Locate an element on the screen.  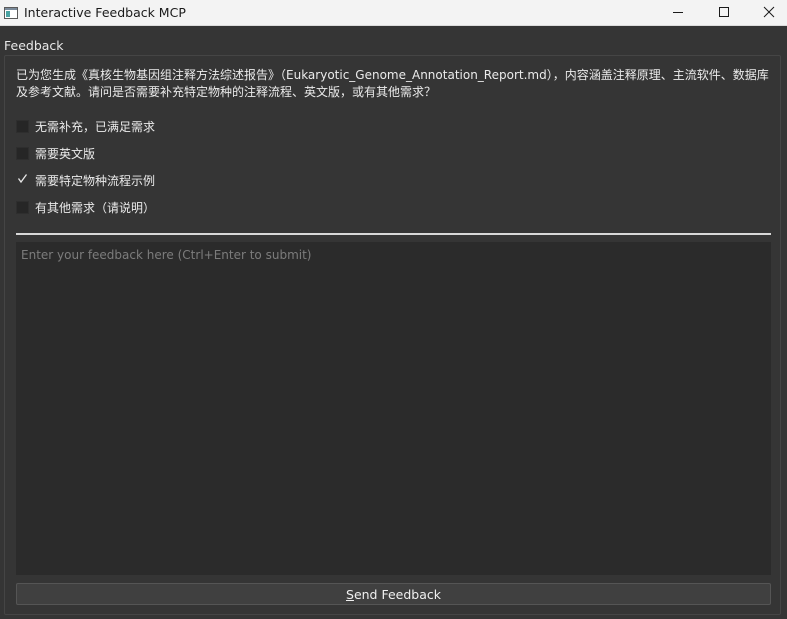
minimize-button is located at coordinates (678, 12).